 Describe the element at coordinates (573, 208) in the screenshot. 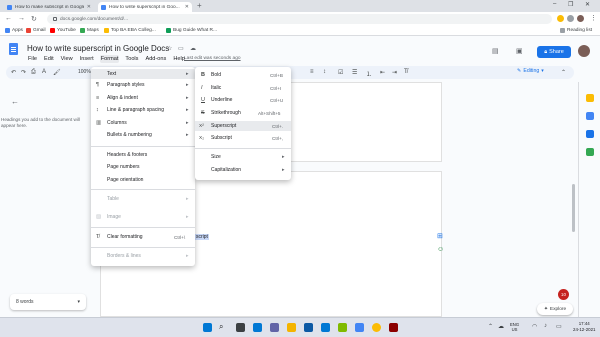

I see `scrollbar` at that location.